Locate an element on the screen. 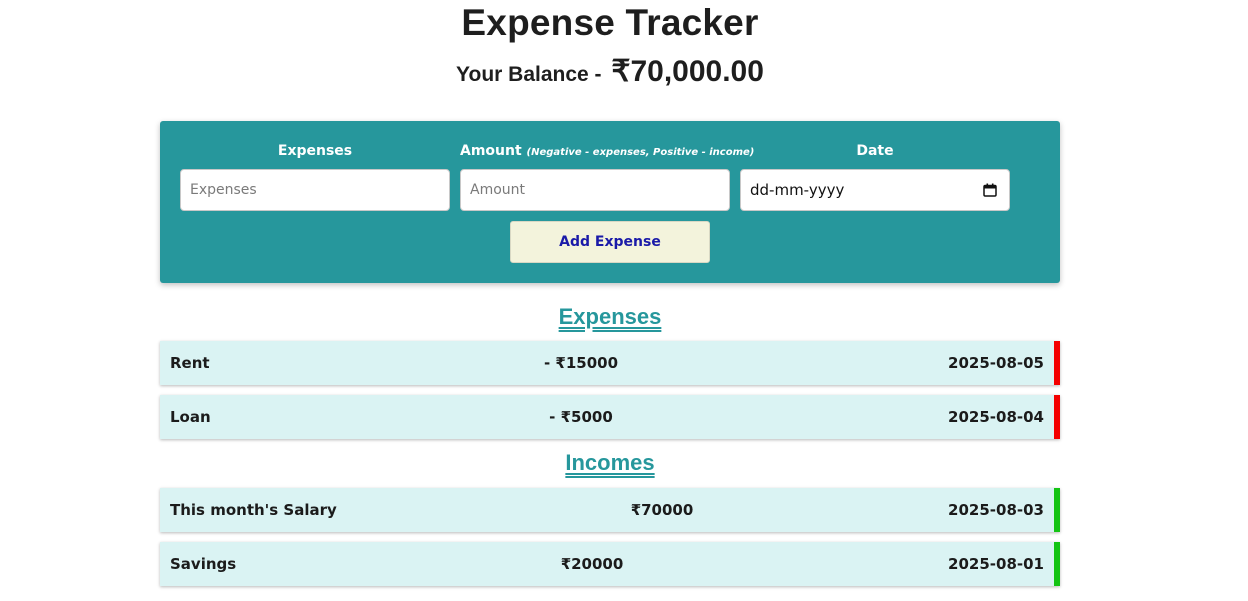 This screenshot has height=601, width=1248. income-row: Savings ₹20000 2025-08-01 is located at coordinates (610, 564).